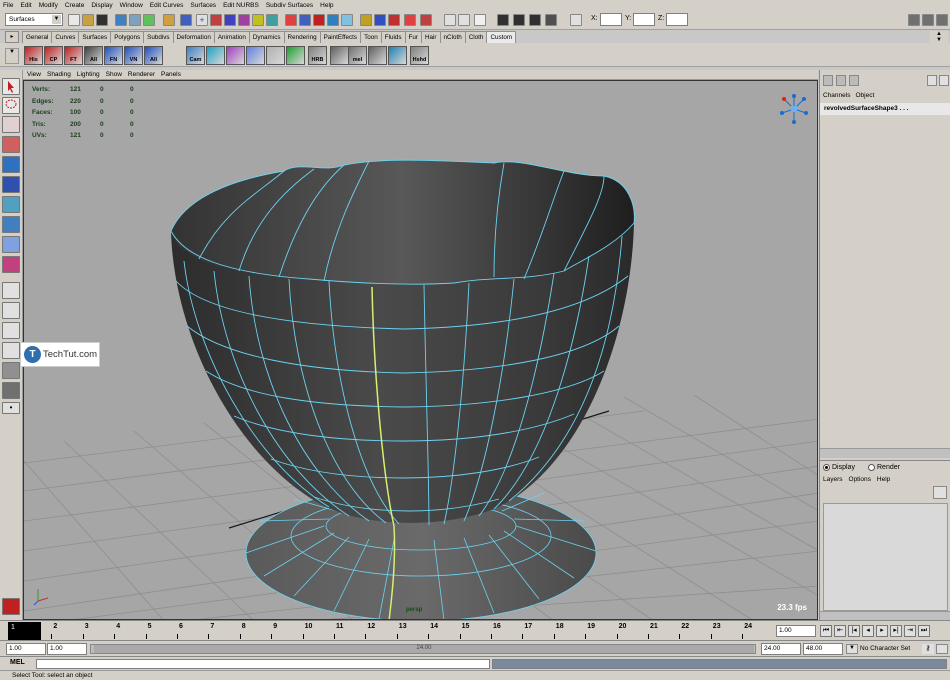 The height and width of the screenshot is (680, 950). What do you see at coordinates (26, 649) in the screenshot?
I see `start-time-field: 1.00` at bounding box center [26, 649].